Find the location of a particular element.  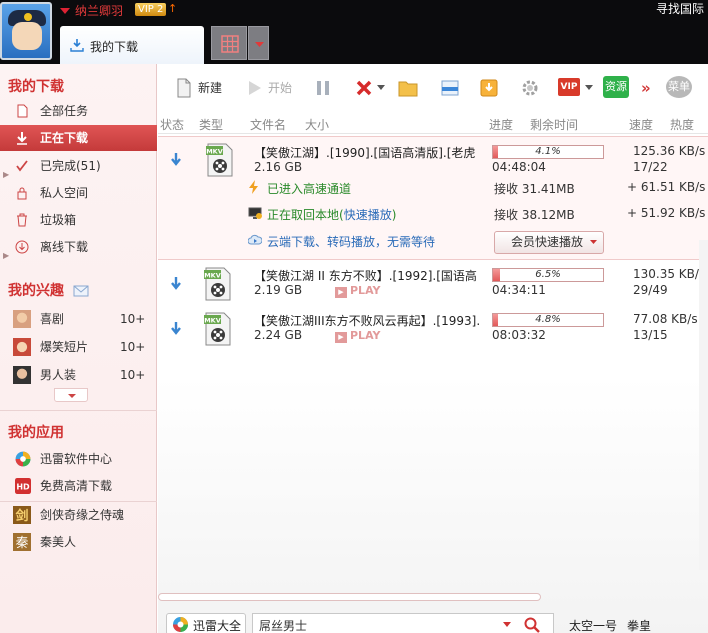

expand-interests-button is located at coordinates (71, 395).